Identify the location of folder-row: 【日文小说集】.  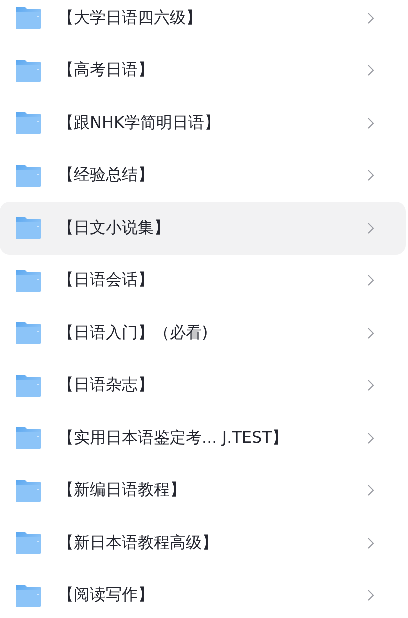
(203, 228).